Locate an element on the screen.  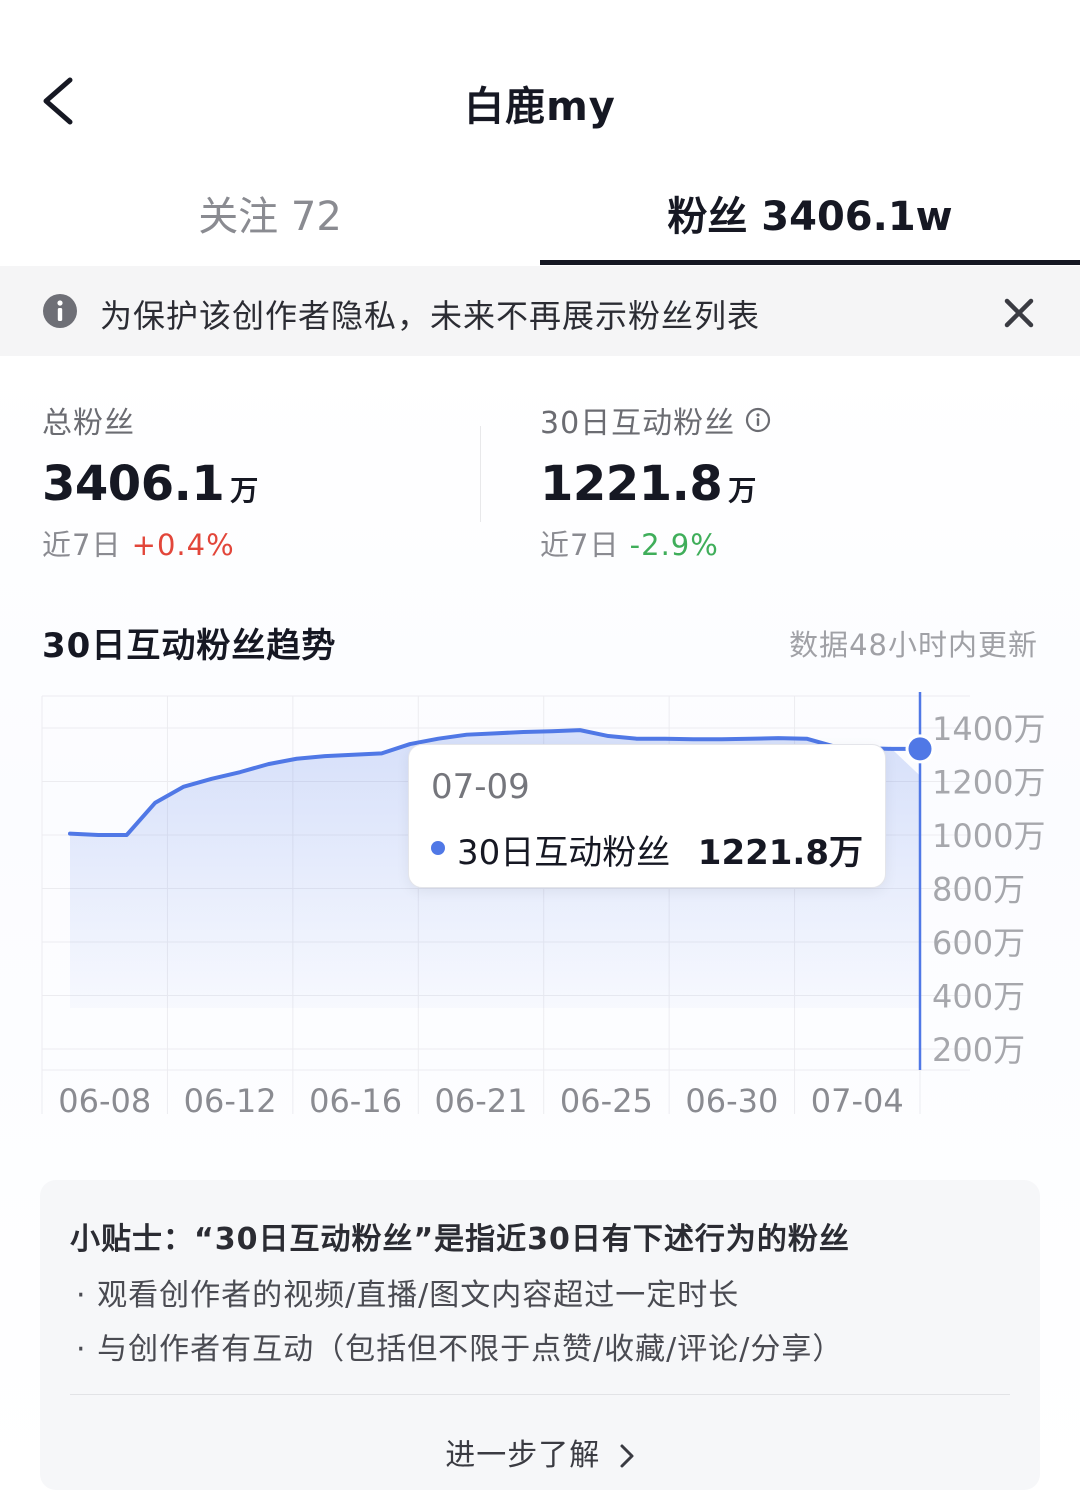
y-tick-label: 200万 is located at coordinates (978, 1050).